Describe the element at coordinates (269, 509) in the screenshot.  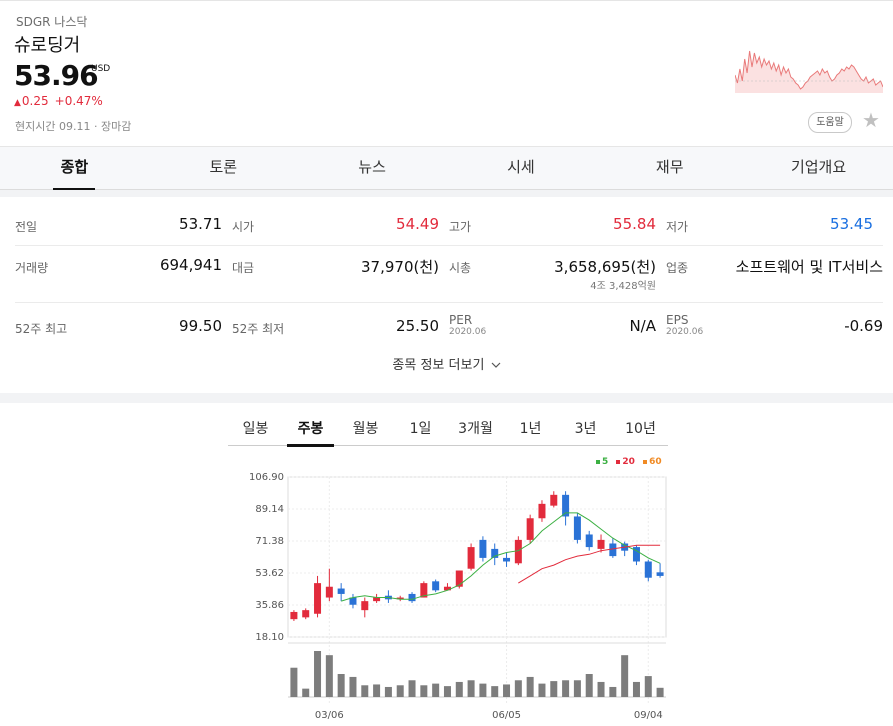
I see `y-tick-label: 89.14` at that location.